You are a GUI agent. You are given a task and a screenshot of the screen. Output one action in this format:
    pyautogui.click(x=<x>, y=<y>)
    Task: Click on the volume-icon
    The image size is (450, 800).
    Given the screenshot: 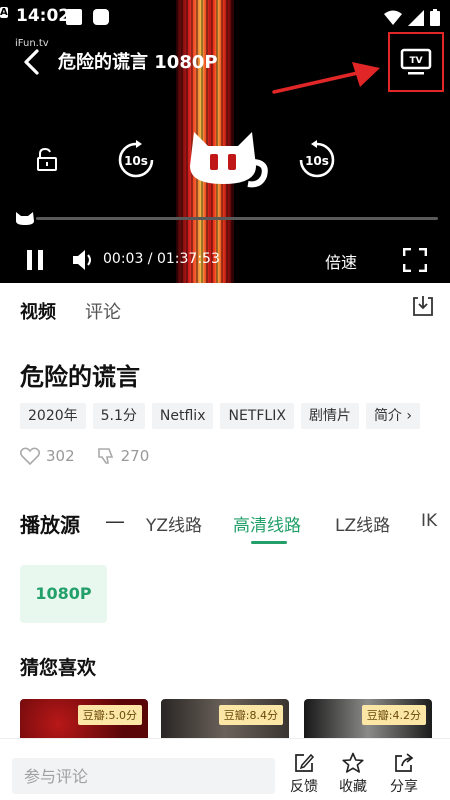 What is the action you would take?
    pyautogui.click(x=82, y=260)
    